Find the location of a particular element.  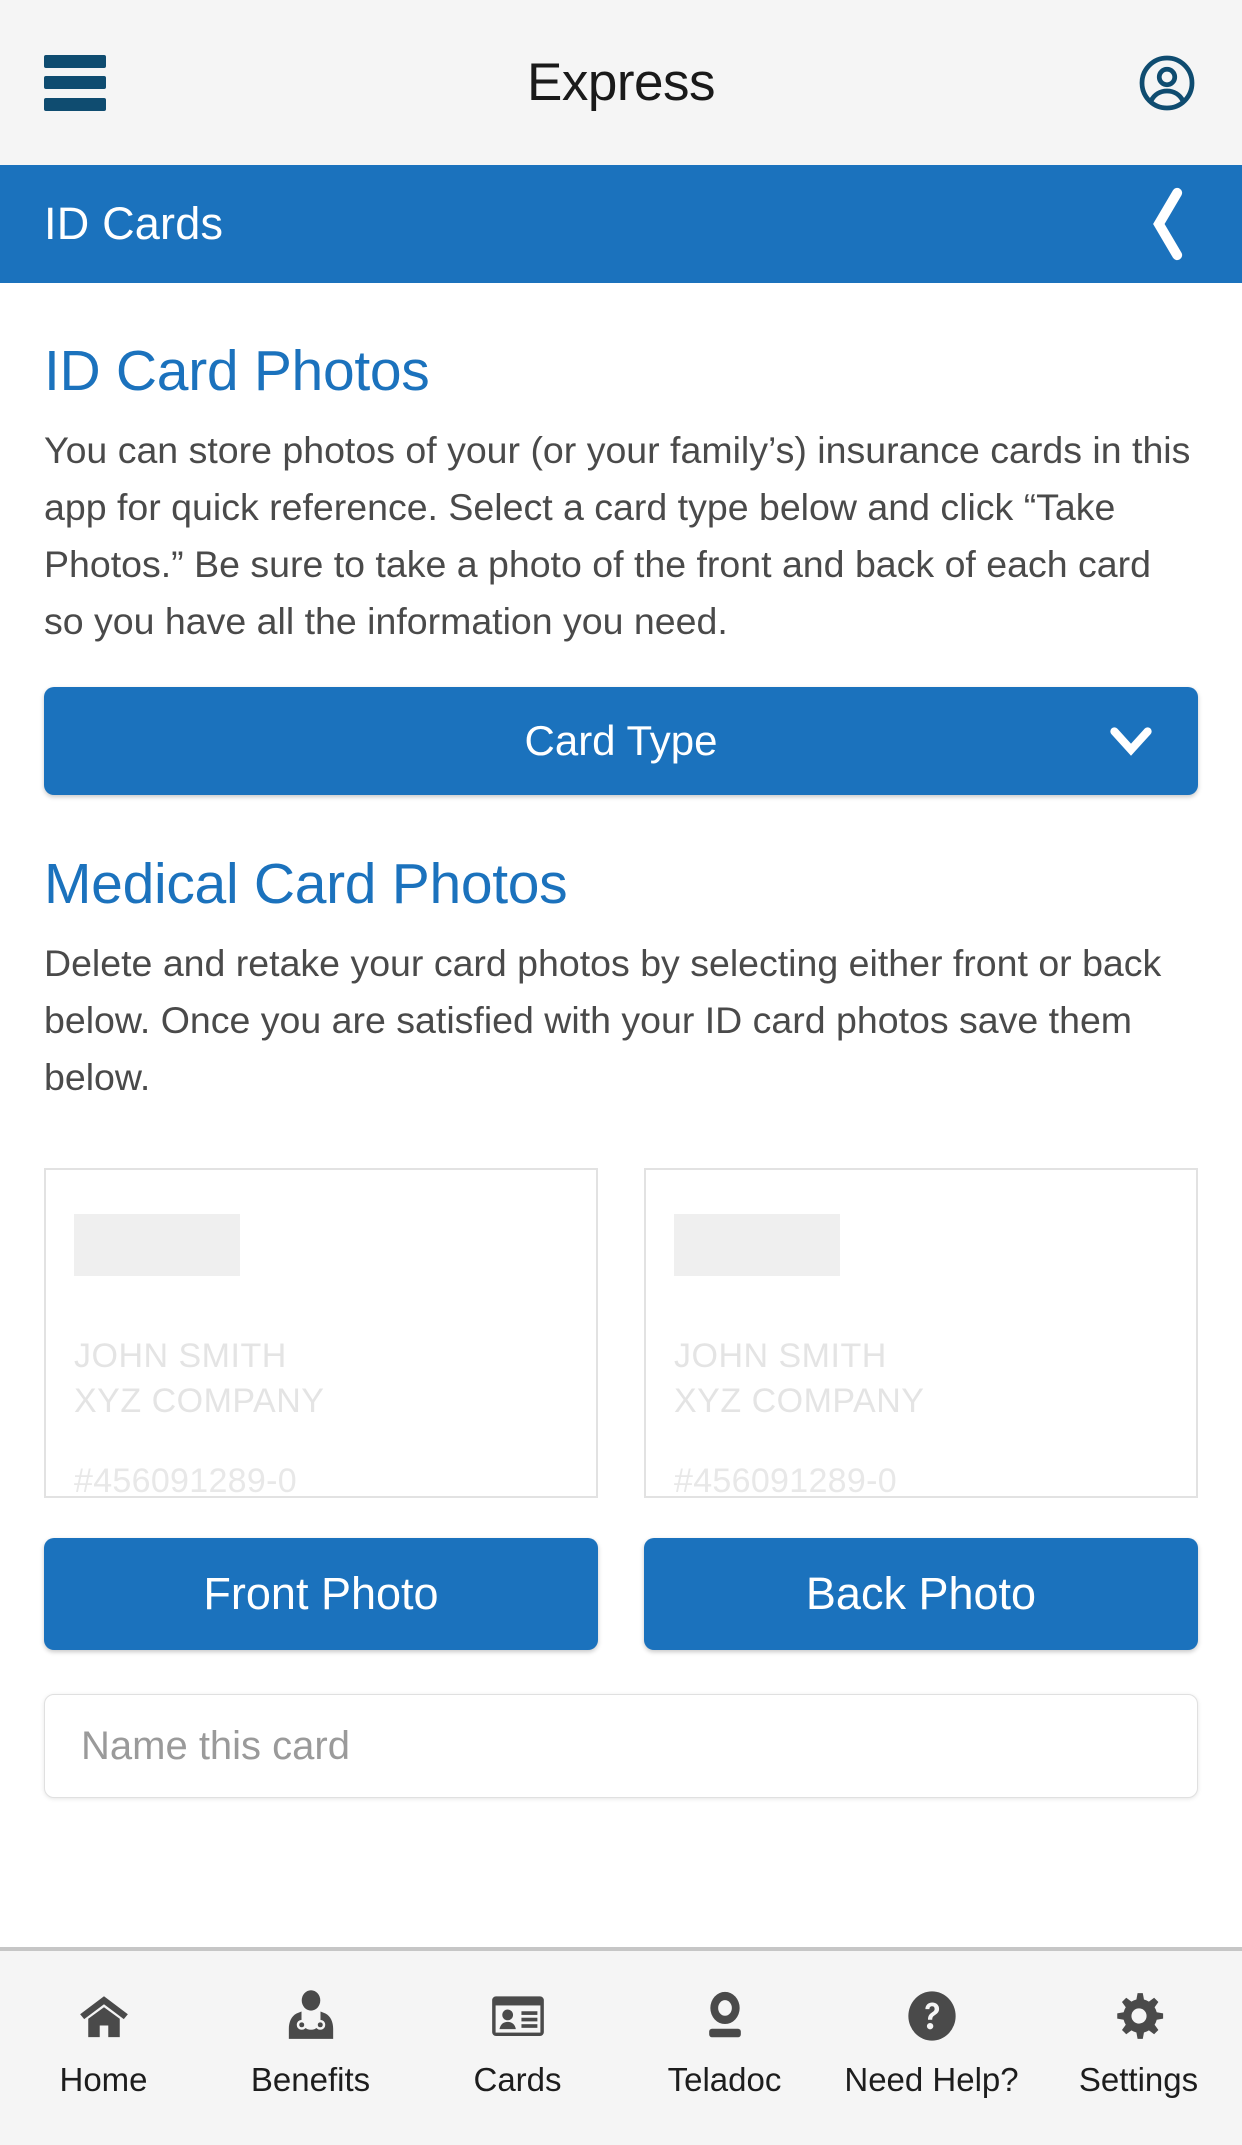

nav-label-settings: Settings is located at coordinates (1138, 2079).